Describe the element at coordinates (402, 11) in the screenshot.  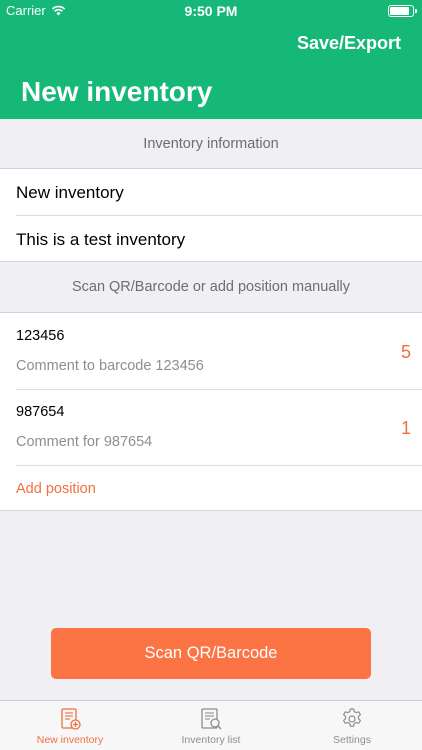
I see `battery-icon` at that location.